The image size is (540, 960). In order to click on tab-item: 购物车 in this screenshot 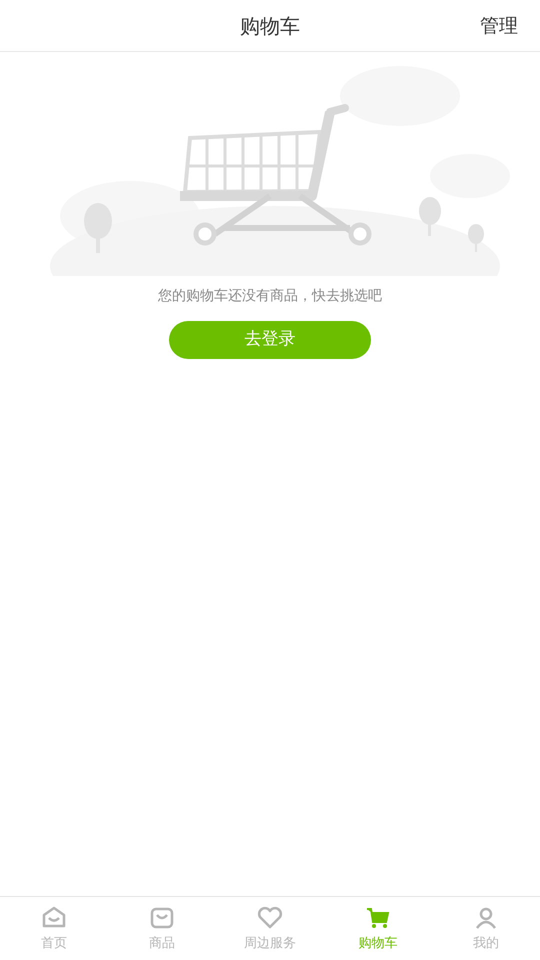, I will do `click(378, 928)`.